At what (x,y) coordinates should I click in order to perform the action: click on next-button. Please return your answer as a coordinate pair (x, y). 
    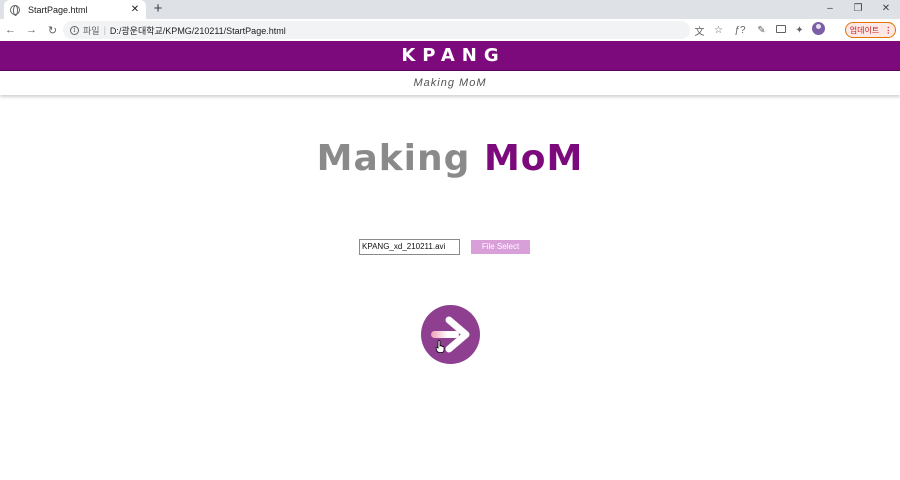
    Looking at the image, I should click on (450, 334).